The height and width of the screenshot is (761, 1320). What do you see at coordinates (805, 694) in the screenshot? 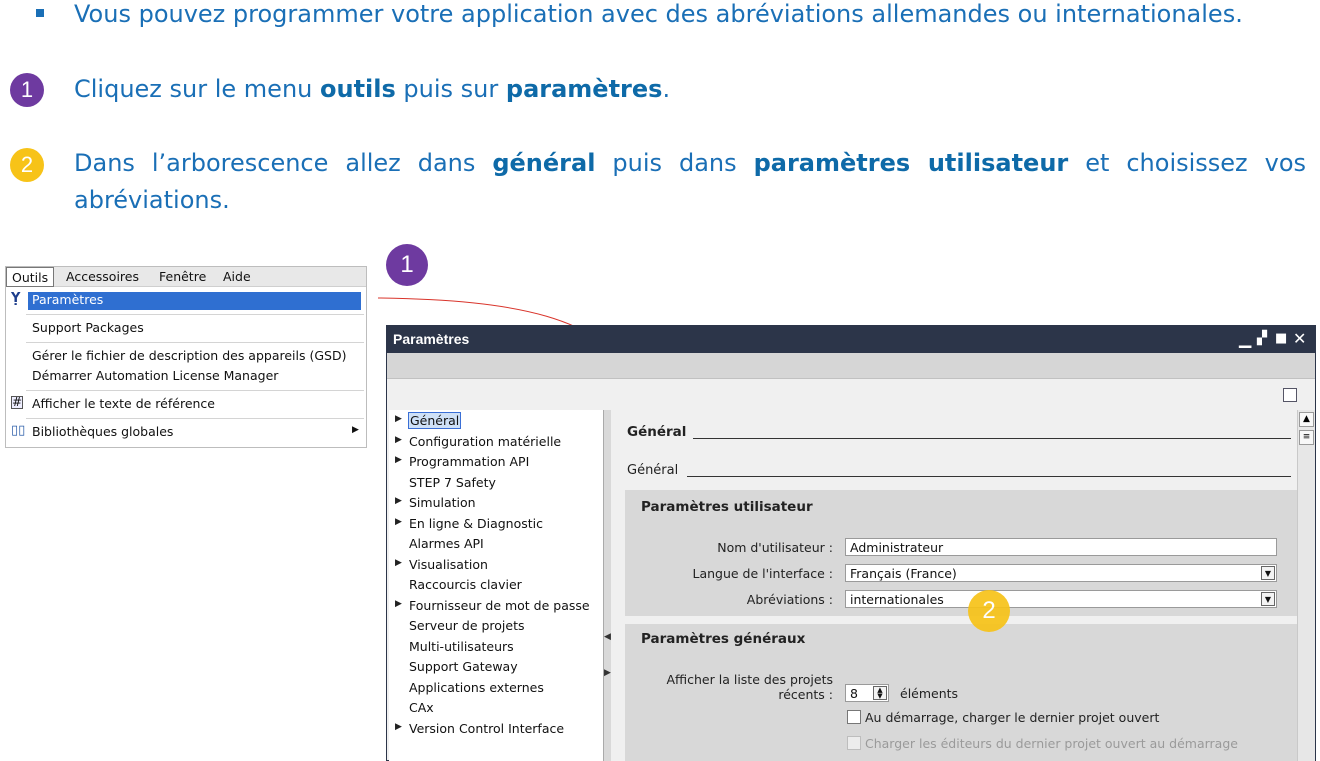
I see `recent-projects-label-cont: récents :` at bounding box center [805, 694].